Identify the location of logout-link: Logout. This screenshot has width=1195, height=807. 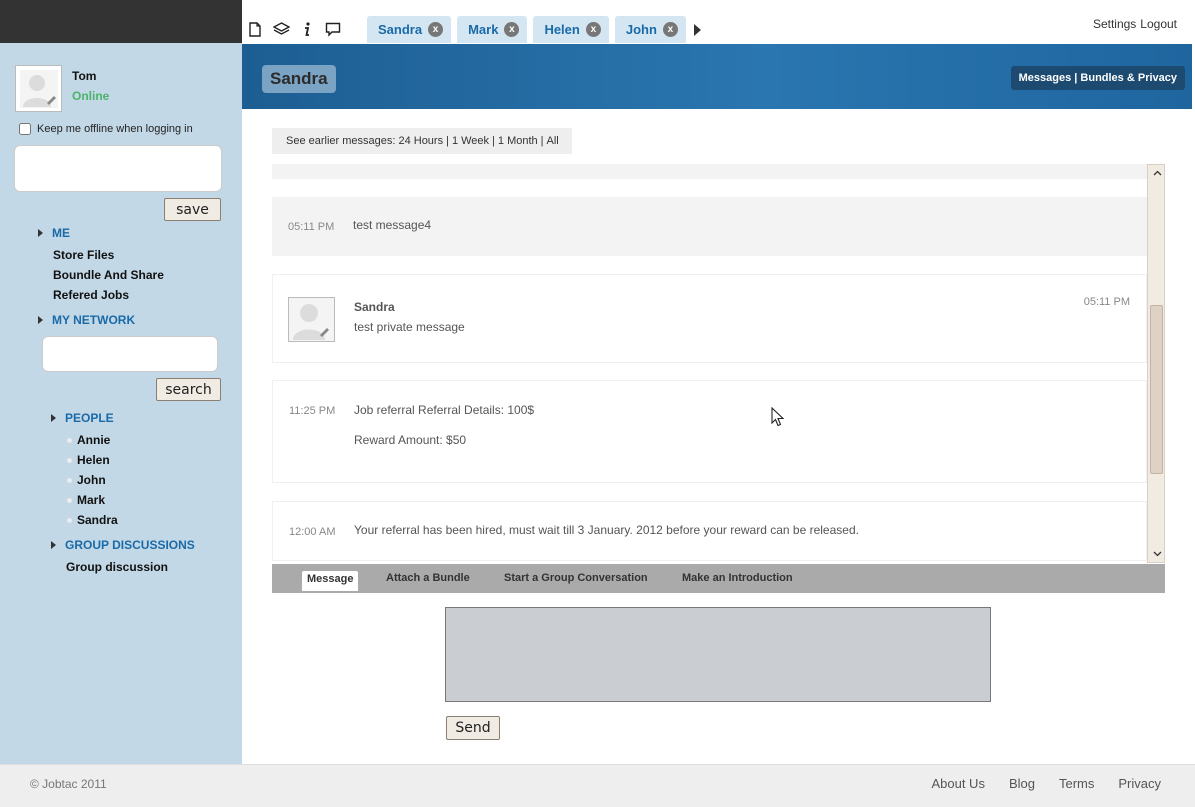
(1158, 24).